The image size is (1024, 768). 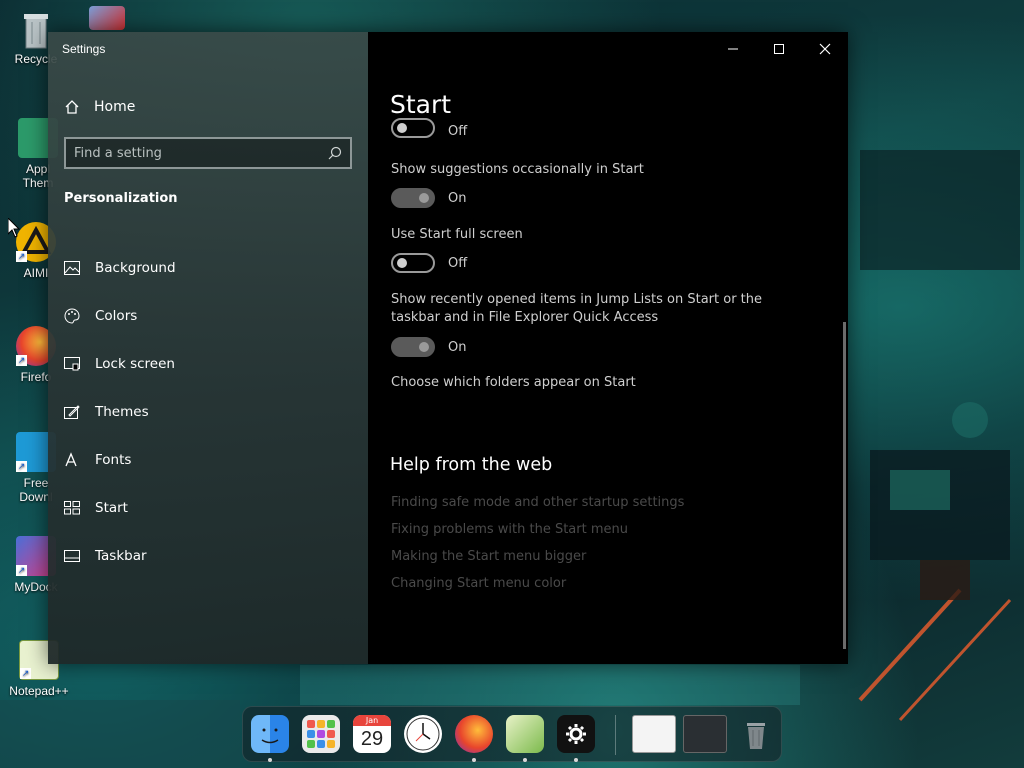 I want to click on help-title: Help from the web, so click(x=471, y=465).